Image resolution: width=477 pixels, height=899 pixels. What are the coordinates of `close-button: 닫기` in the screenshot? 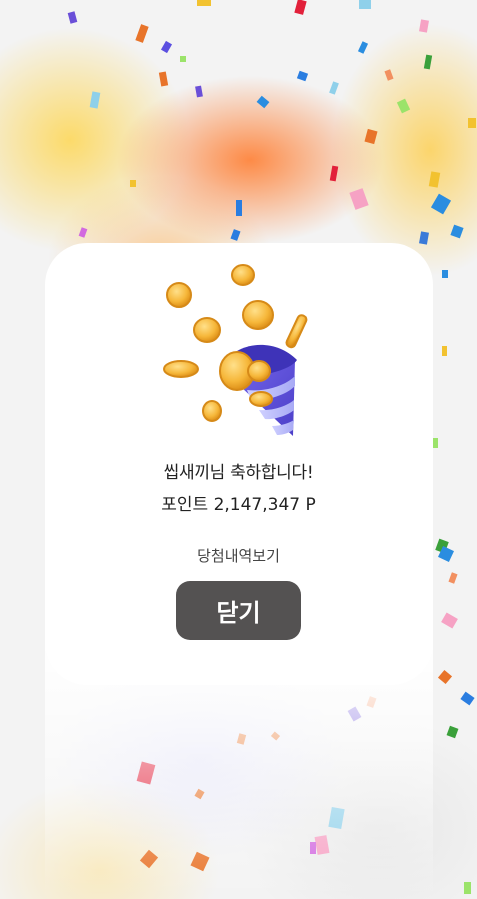 It's located at (238, 610).